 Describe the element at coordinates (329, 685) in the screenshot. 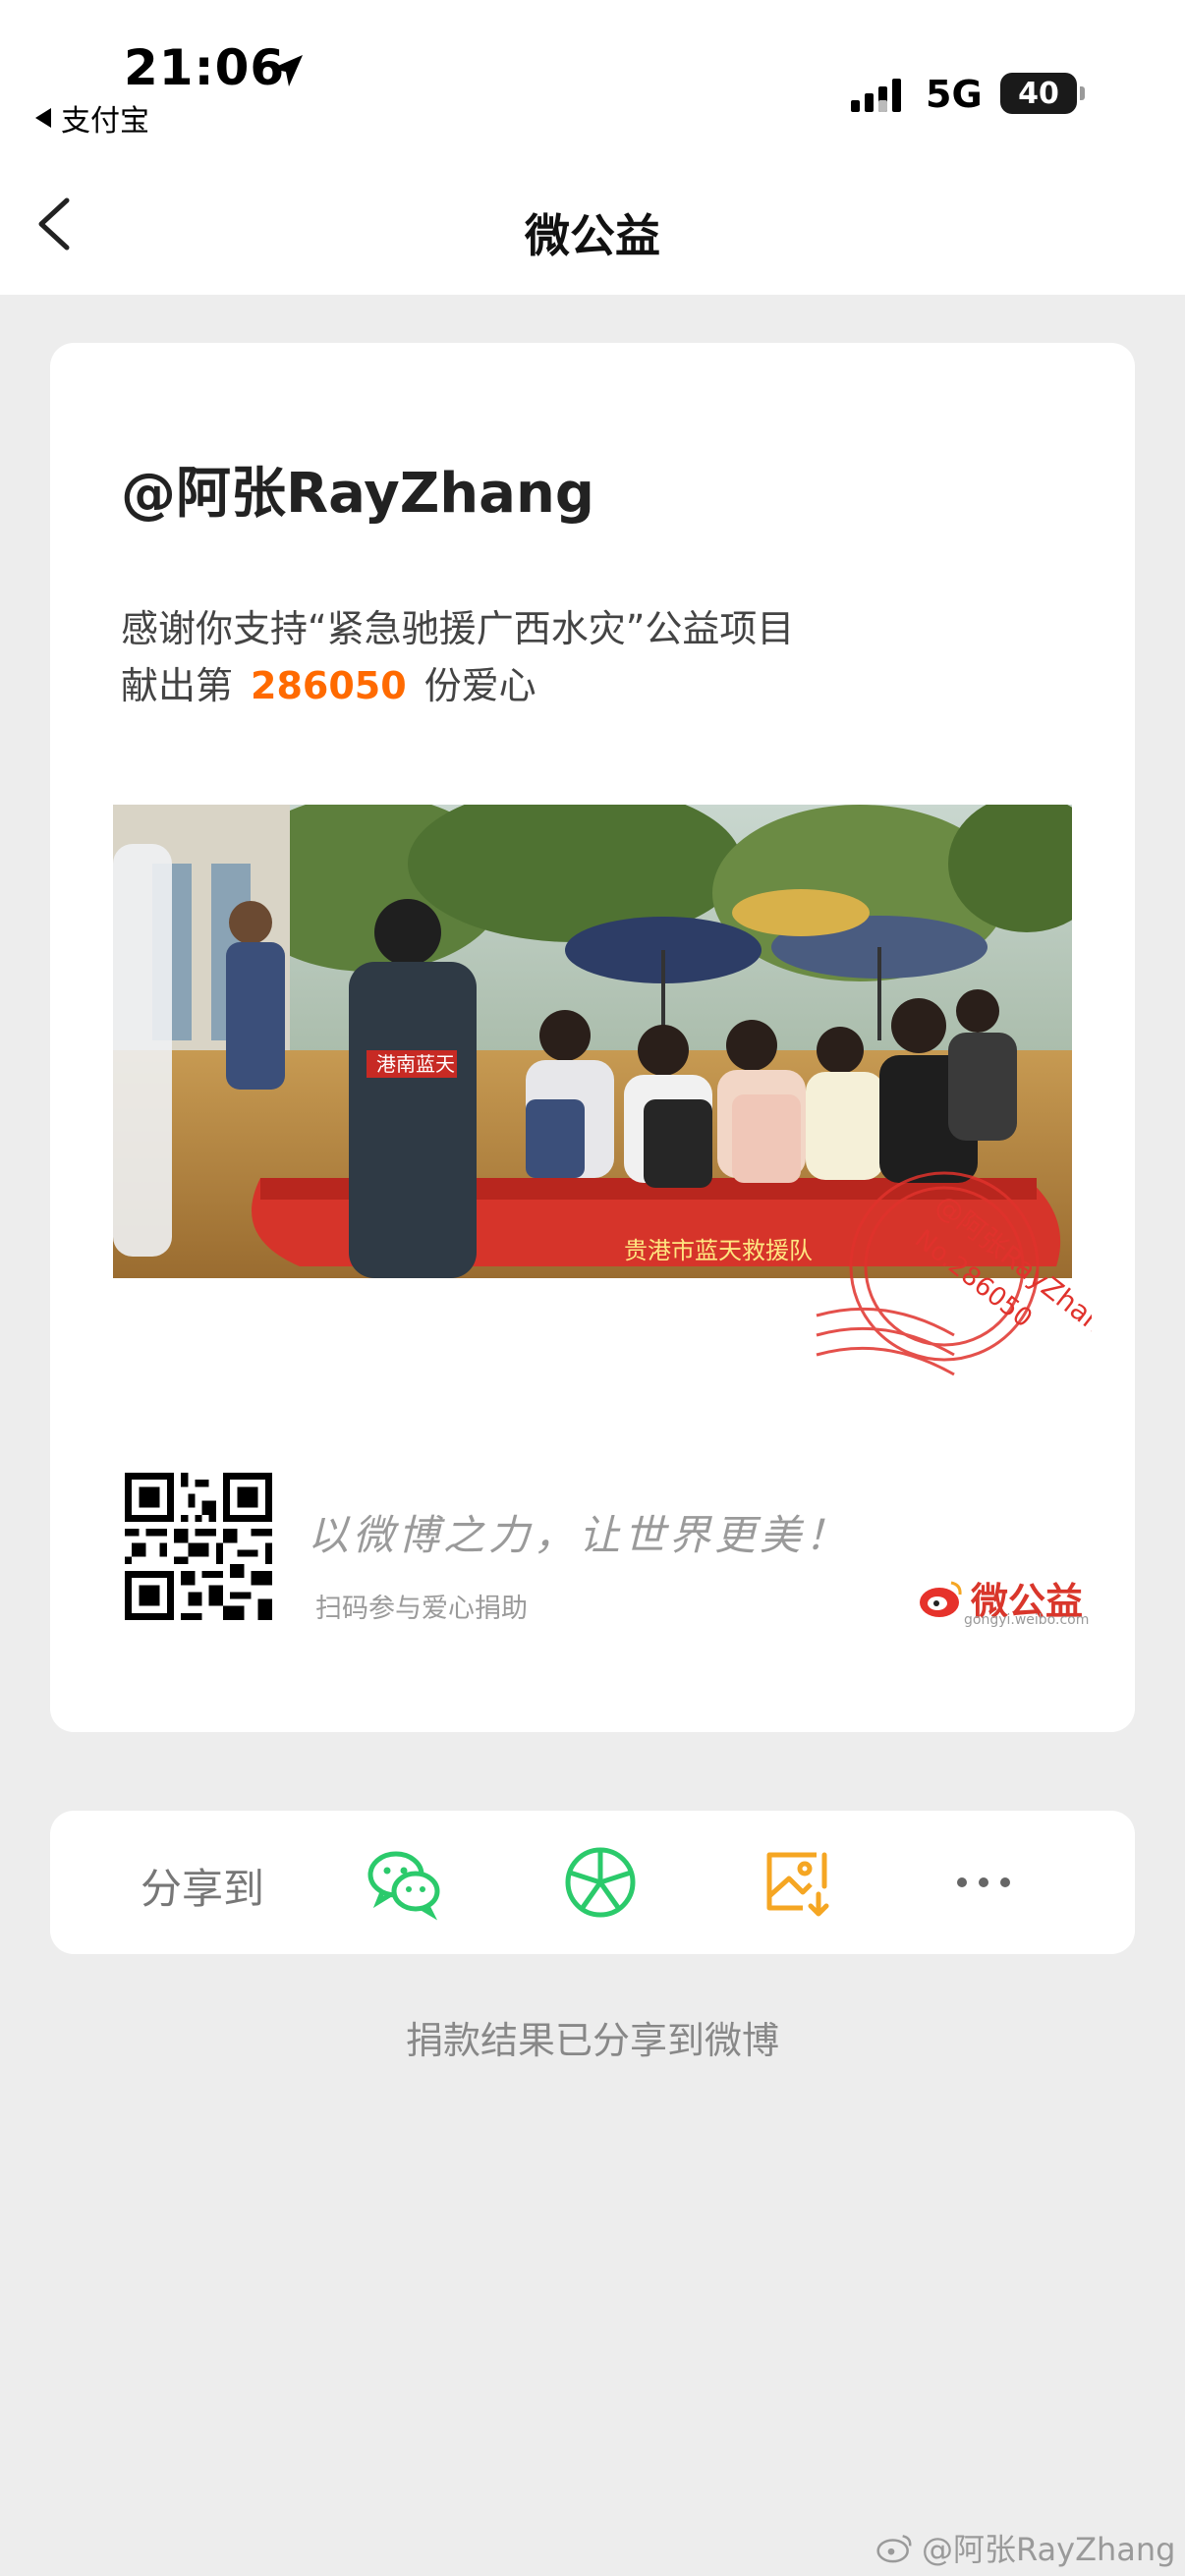

I see `heart-count: 286050` at that location.